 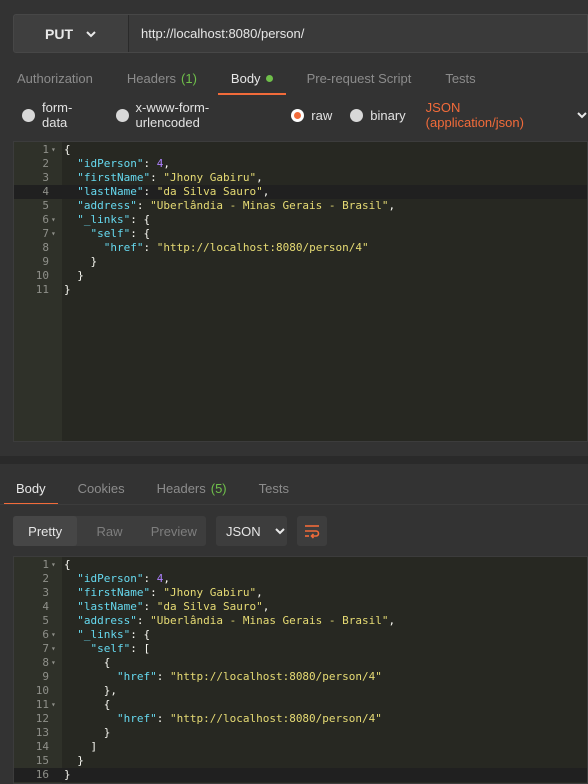 I want to click on code-text: ], so click(x=80, y=747).